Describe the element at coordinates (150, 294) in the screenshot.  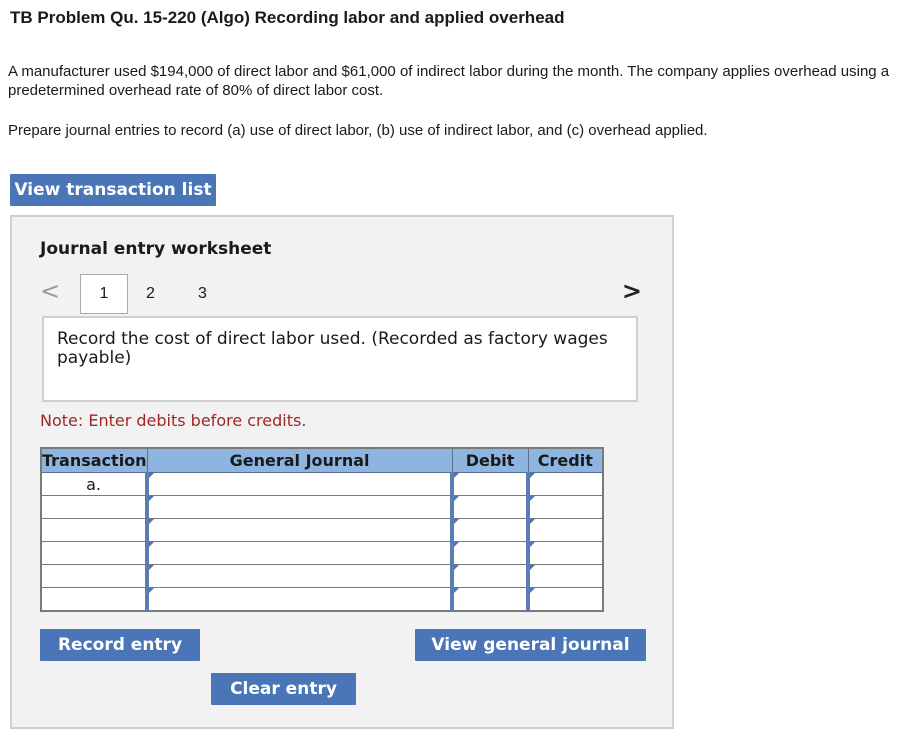
I see `page-tab-2: 2` at that location.